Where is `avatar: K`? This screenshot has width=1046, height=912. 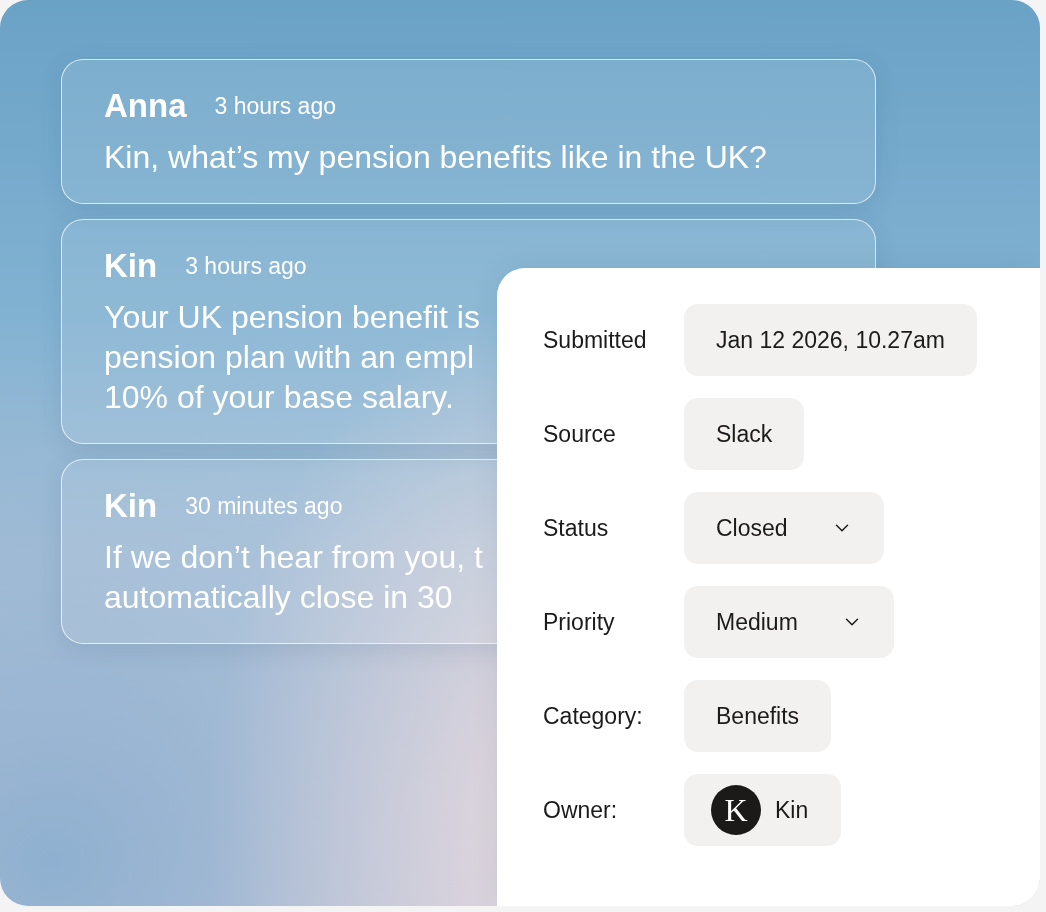 avatar: K is located at coordinates (736, 810).